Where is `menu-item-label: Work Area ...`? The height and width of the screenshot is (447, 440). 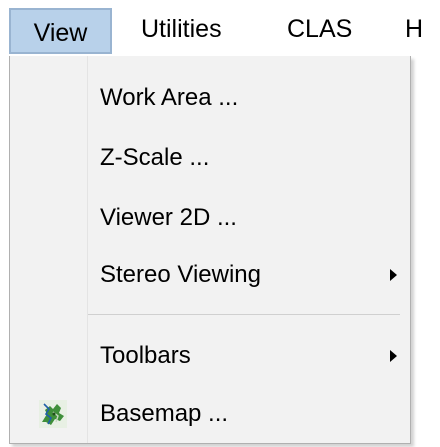 menu-item-label: Work Area ... is located at coordinates (169, 97).